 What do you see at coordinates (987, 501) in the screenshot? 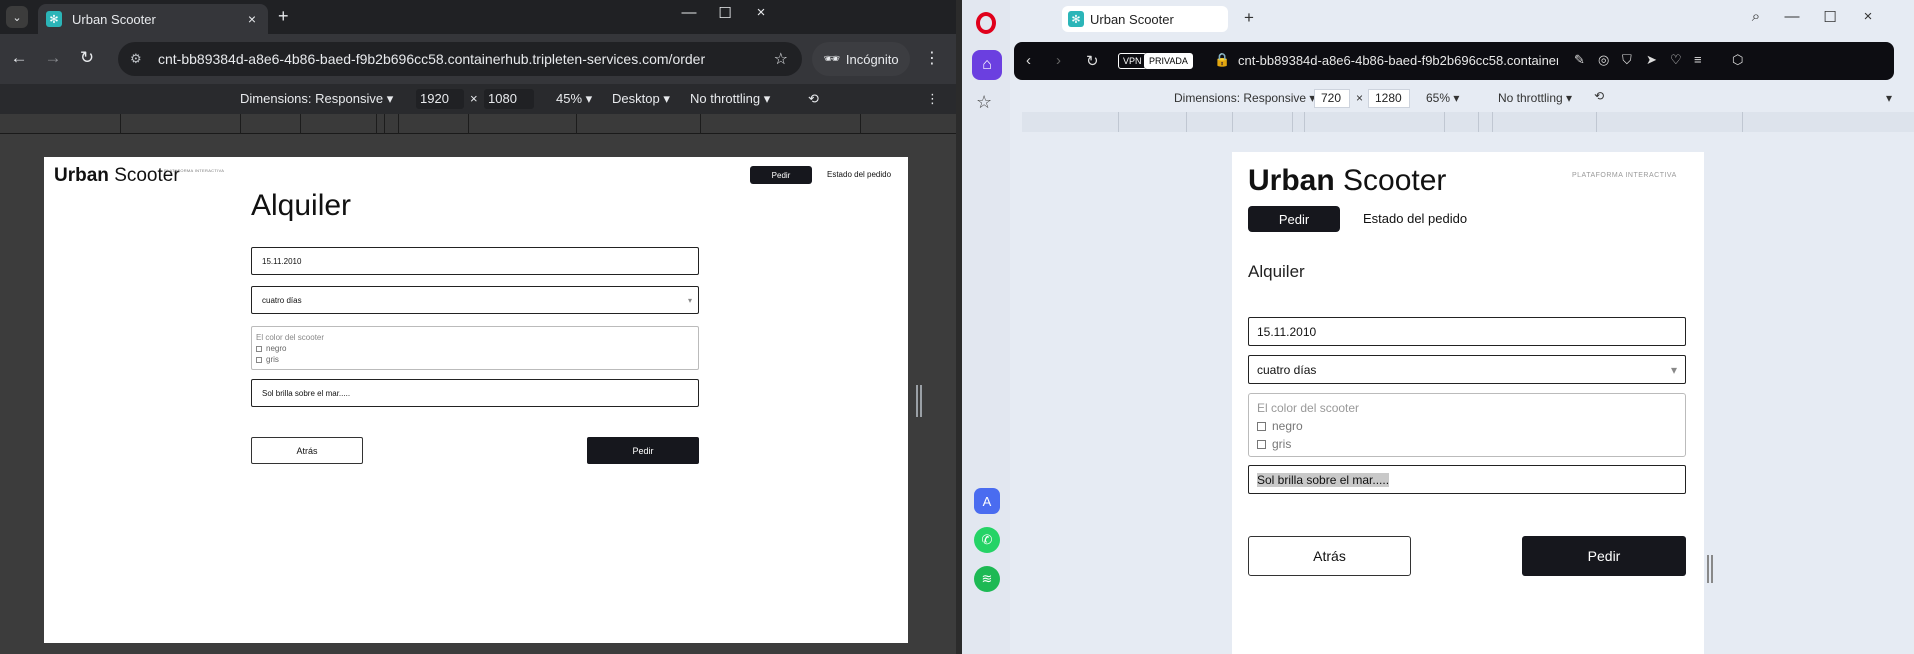
I see `aria-icon: A` at bounding box center [987, 501].